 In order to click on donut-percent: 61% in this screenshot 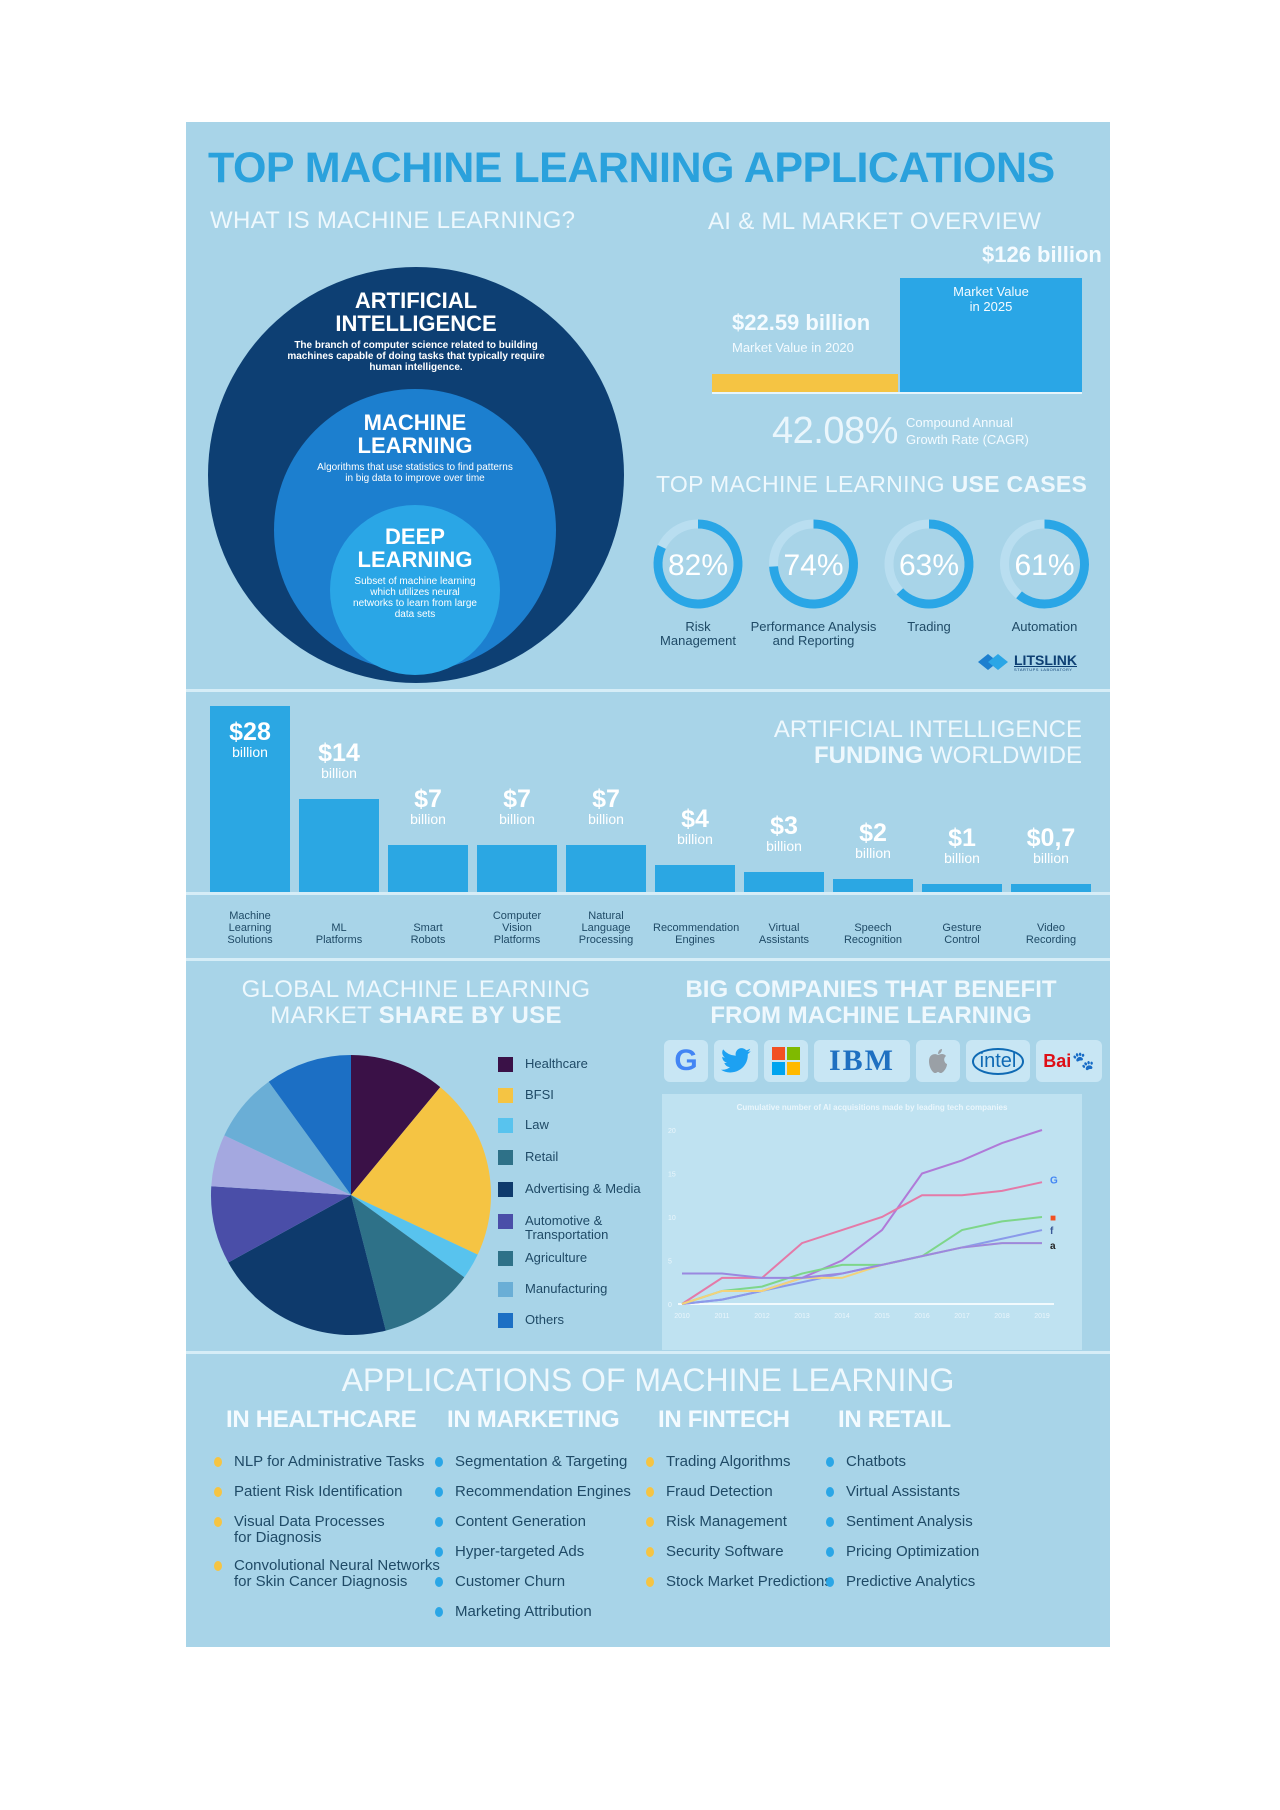, I will do `click(1044, 565)`.